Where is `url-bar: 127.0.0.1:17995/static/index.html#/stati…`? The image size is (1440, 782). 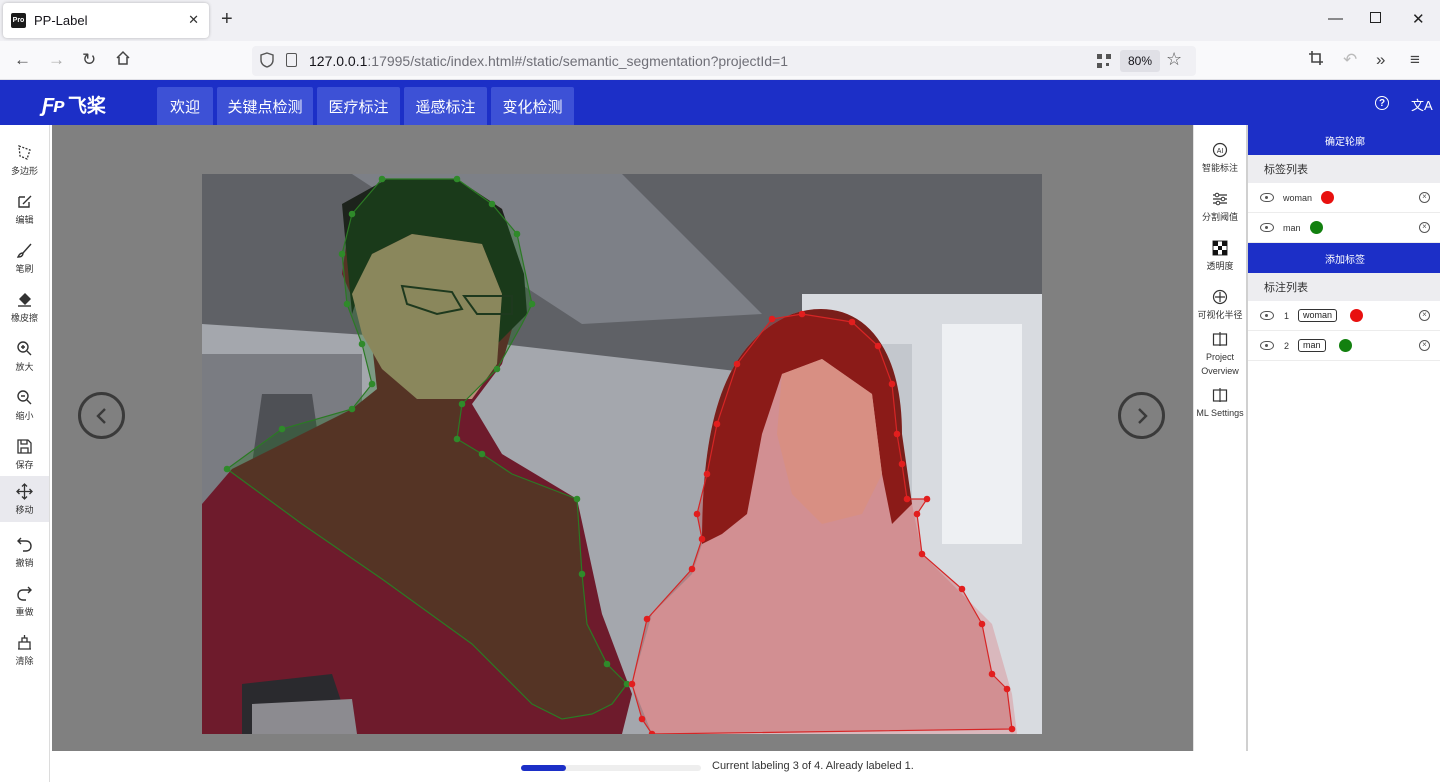
url-bar: 127.0.0.1:17995/static/index.html#/stati… is located at coordinates (724, 61).